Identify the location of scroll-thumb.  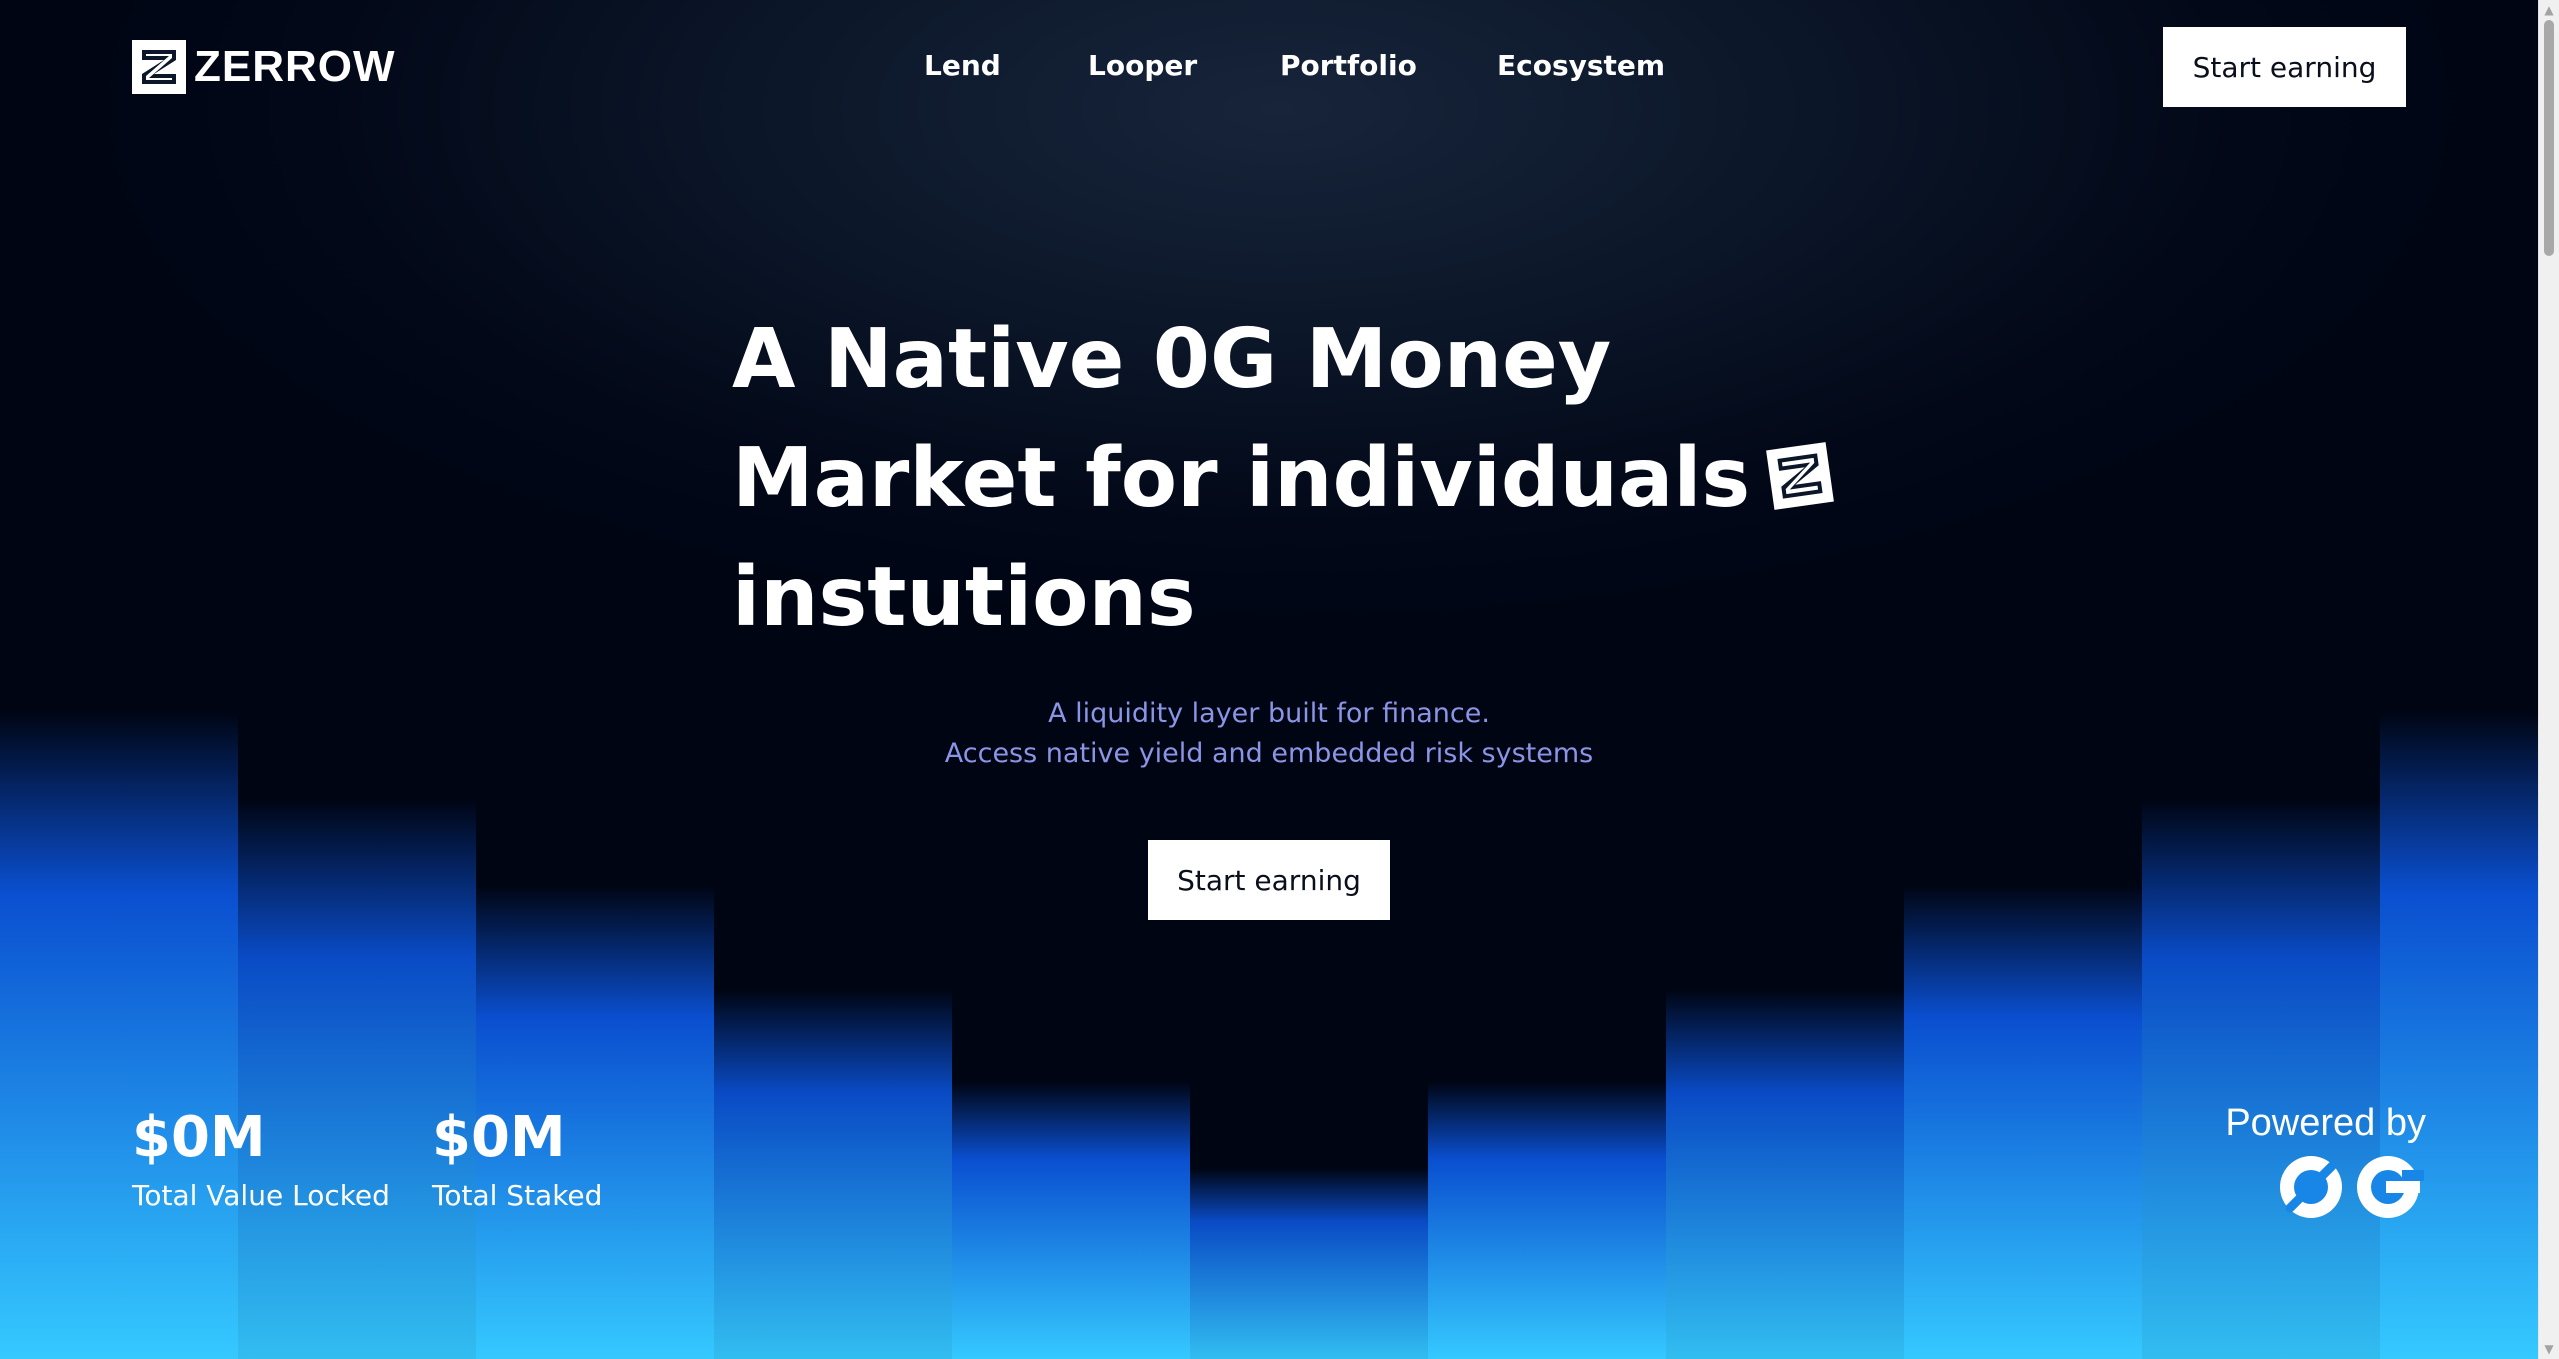
(2549, 138).